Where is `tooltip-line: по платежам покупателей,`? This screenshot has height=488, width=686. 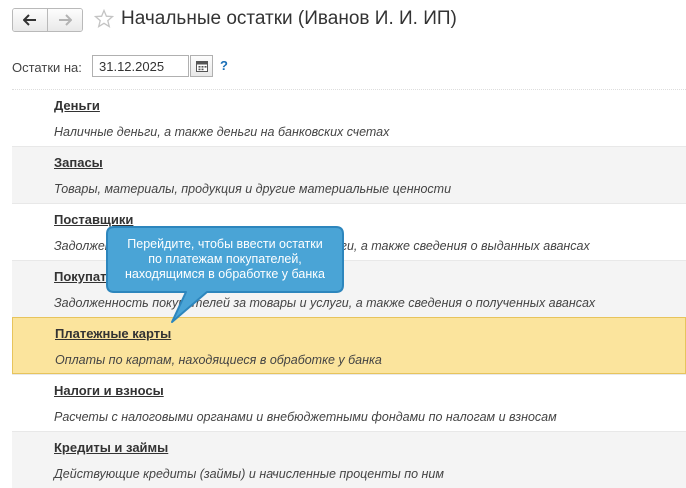 tooltip-line: по платежам покупателей, is located at coordinates (225, 259).